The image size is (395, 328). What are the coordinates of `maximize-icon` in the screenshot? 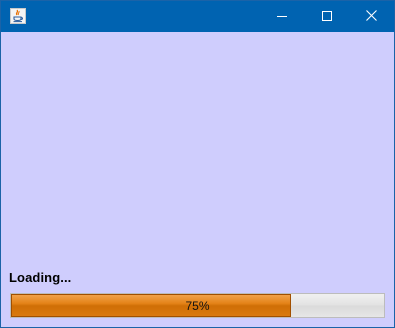 It's located at (326, 17).